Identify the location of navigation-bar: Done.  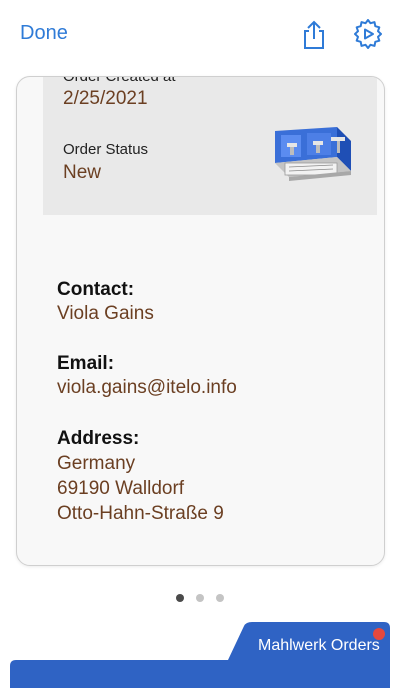
(200, 35).